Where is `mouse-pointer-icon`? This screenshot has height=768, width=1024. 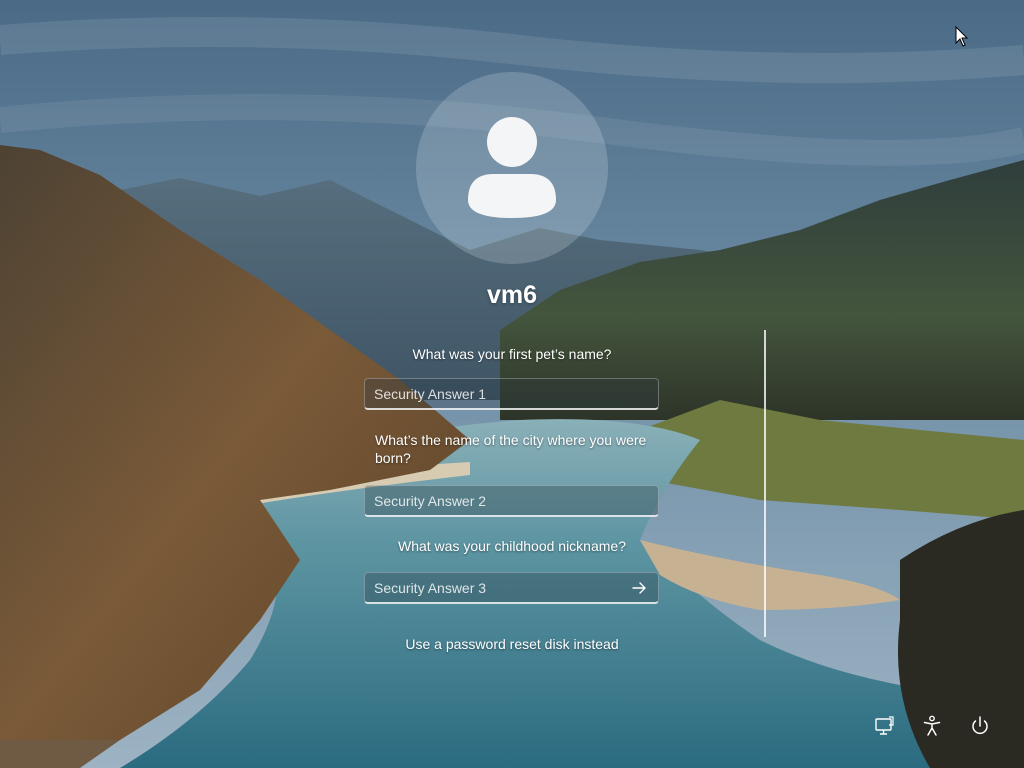
mouse-pointer-icon is located at coordinates (962, 36).